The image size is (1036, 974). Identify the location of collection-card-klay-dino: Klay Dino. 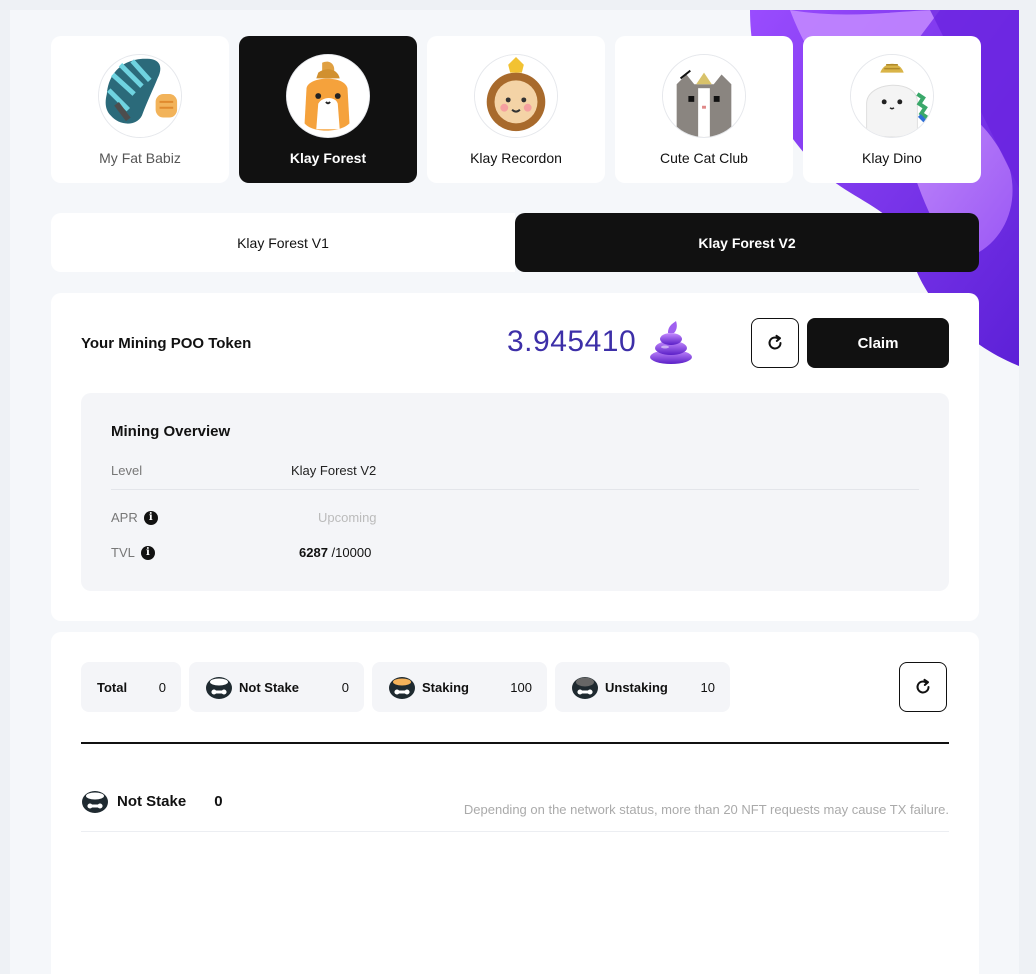
(892, 109).